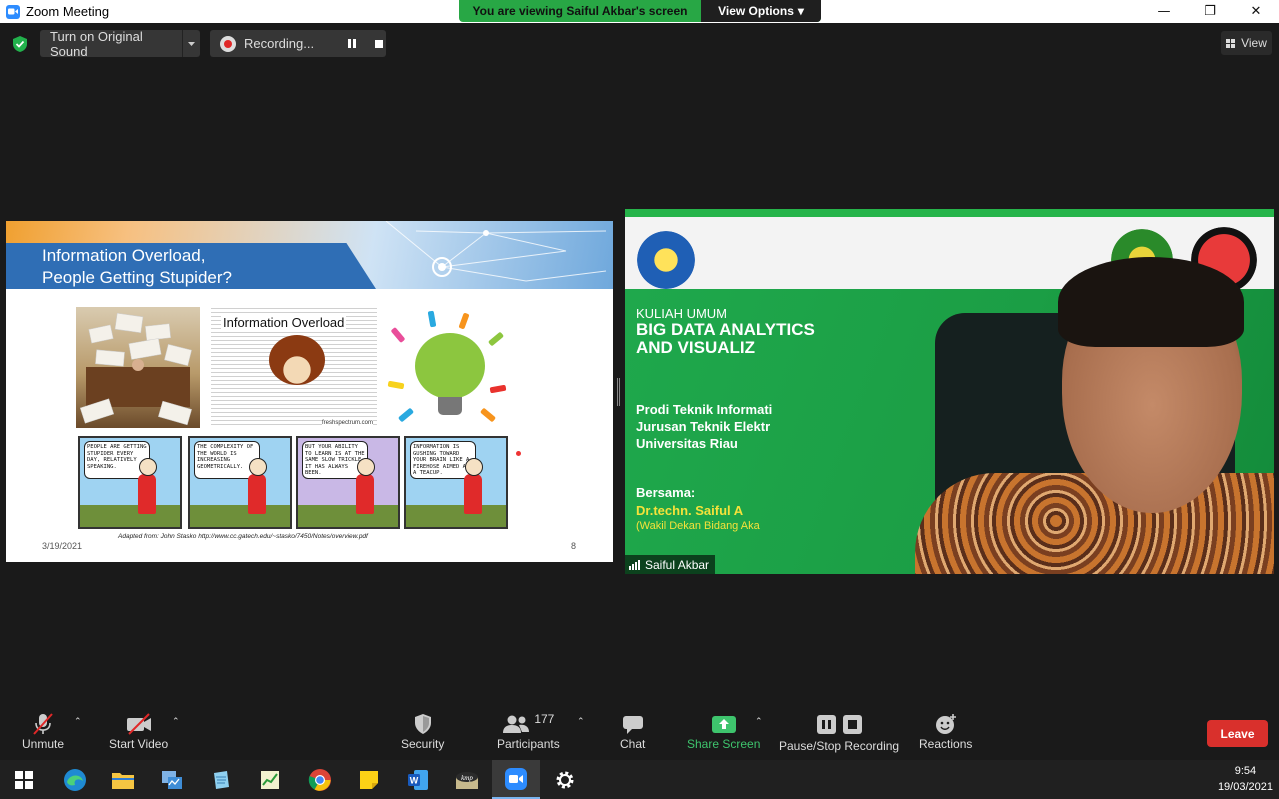 This screenshot has height=799, width=1279. Describe the element at coordinates (690, 510) in the screenshot. I see `bg-text-speaker: Dr.techn. Saiful A` at that location.